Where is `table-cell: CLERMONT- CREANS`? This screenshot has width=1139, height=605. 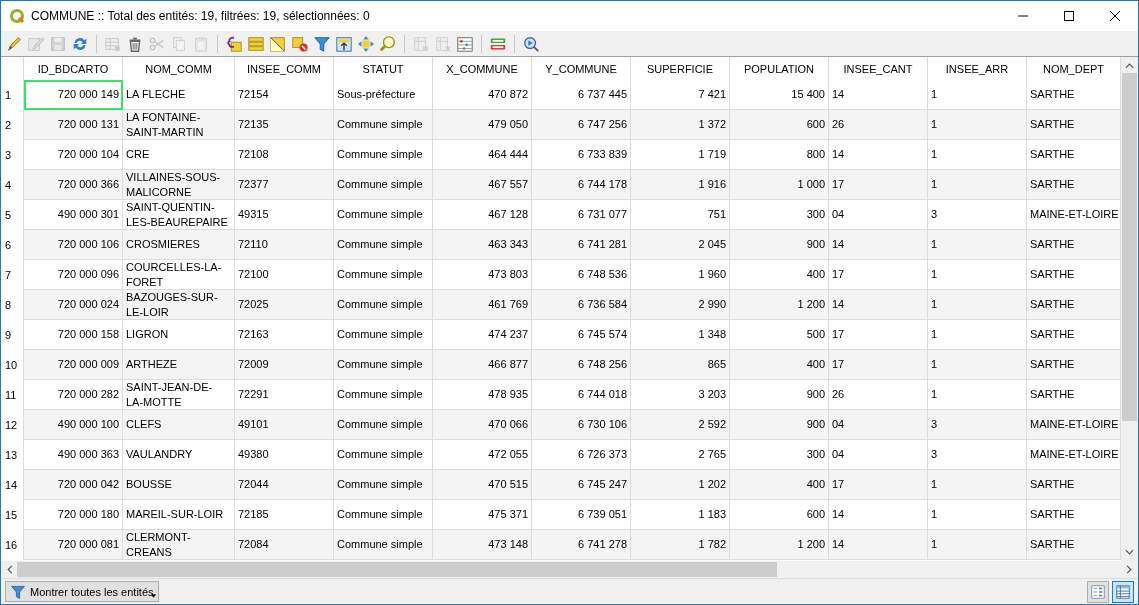
table-cell: CLERMONT- CREANS is located at coordinates (179, 545).